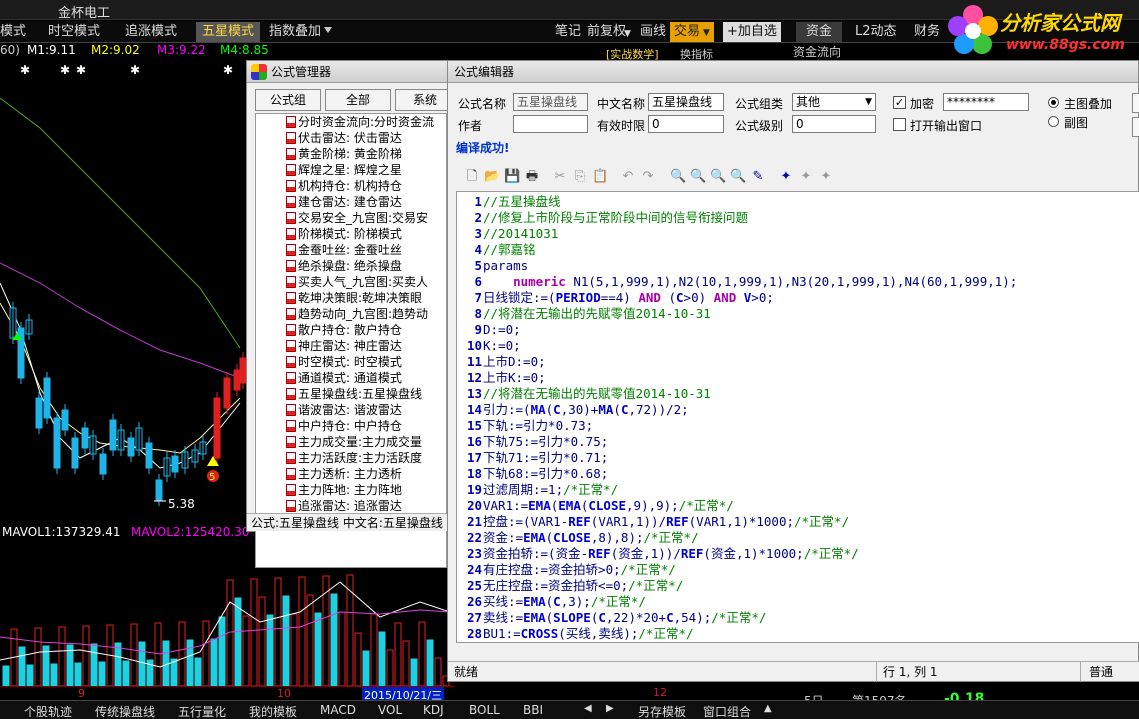 This screenshot has height=719, width=1139. Describe the element at coordinates (351, 330) in the screenshot. I see `formula-list-item: 散户持仓` at that location.